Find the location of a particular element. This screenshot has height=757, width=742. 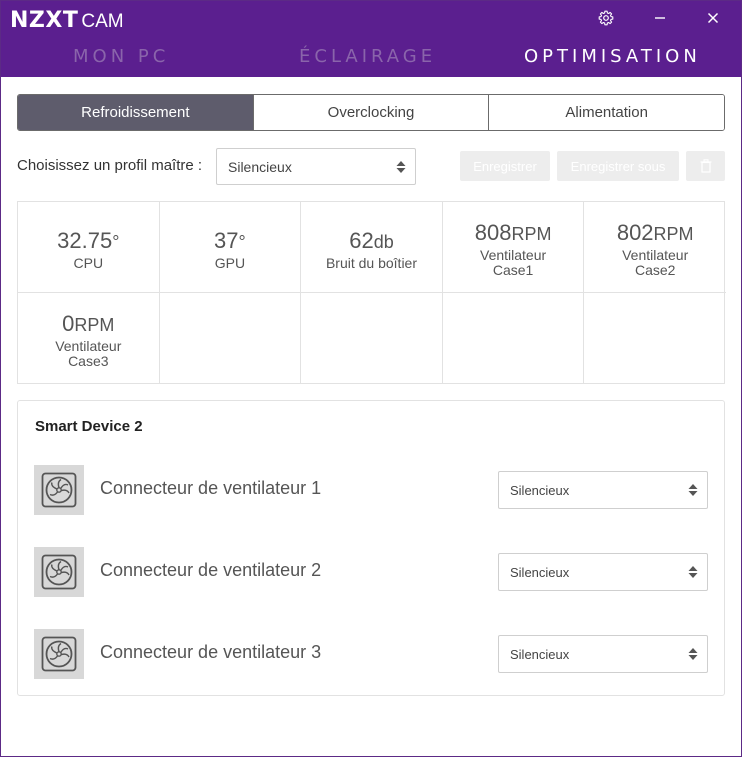

save-profile-button: Enregistrer is located at coordinates (505, 166).